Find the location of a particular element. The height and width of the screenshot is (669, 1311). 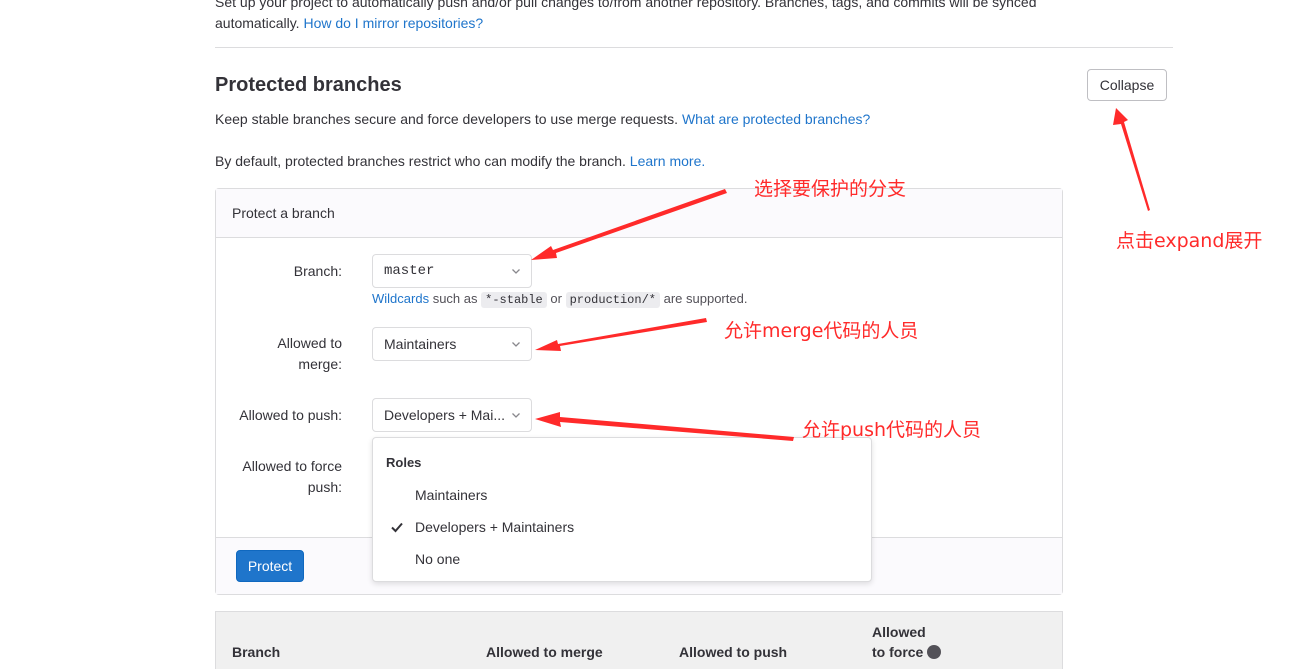

col-force-line2: to force is located at coordinates (907, 652).